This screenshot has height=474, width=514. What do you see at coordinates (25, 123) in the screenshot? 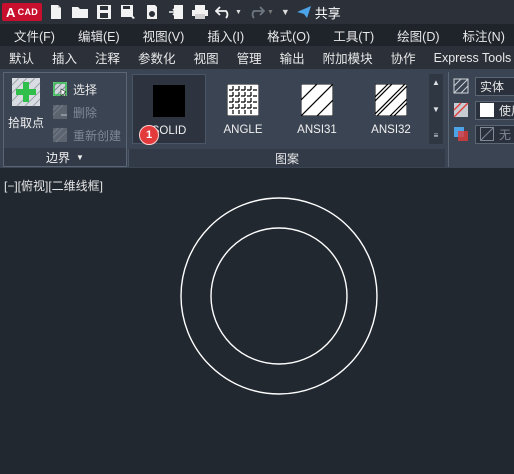
I see `pick-points-label: 拾取点` at bounding box center [25, 123].